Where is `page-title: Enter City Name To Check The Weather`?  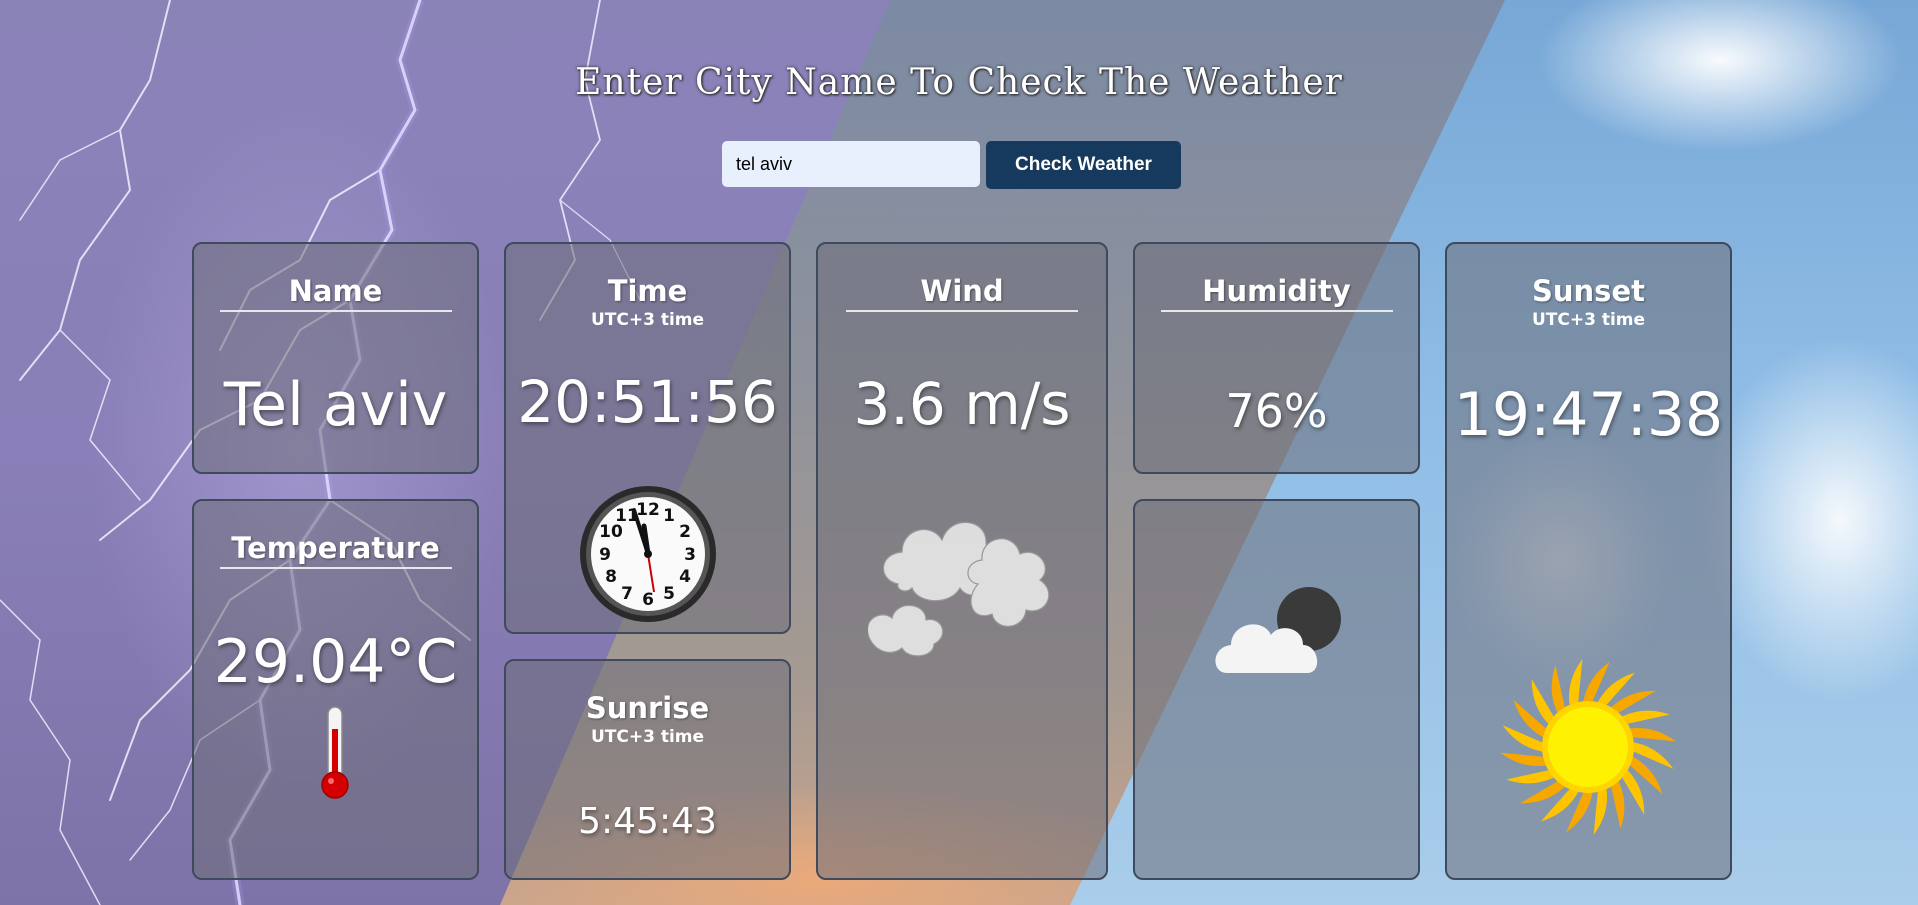 page-title: Enter City Name To Check The Weather is located at coordinates (959, 82).